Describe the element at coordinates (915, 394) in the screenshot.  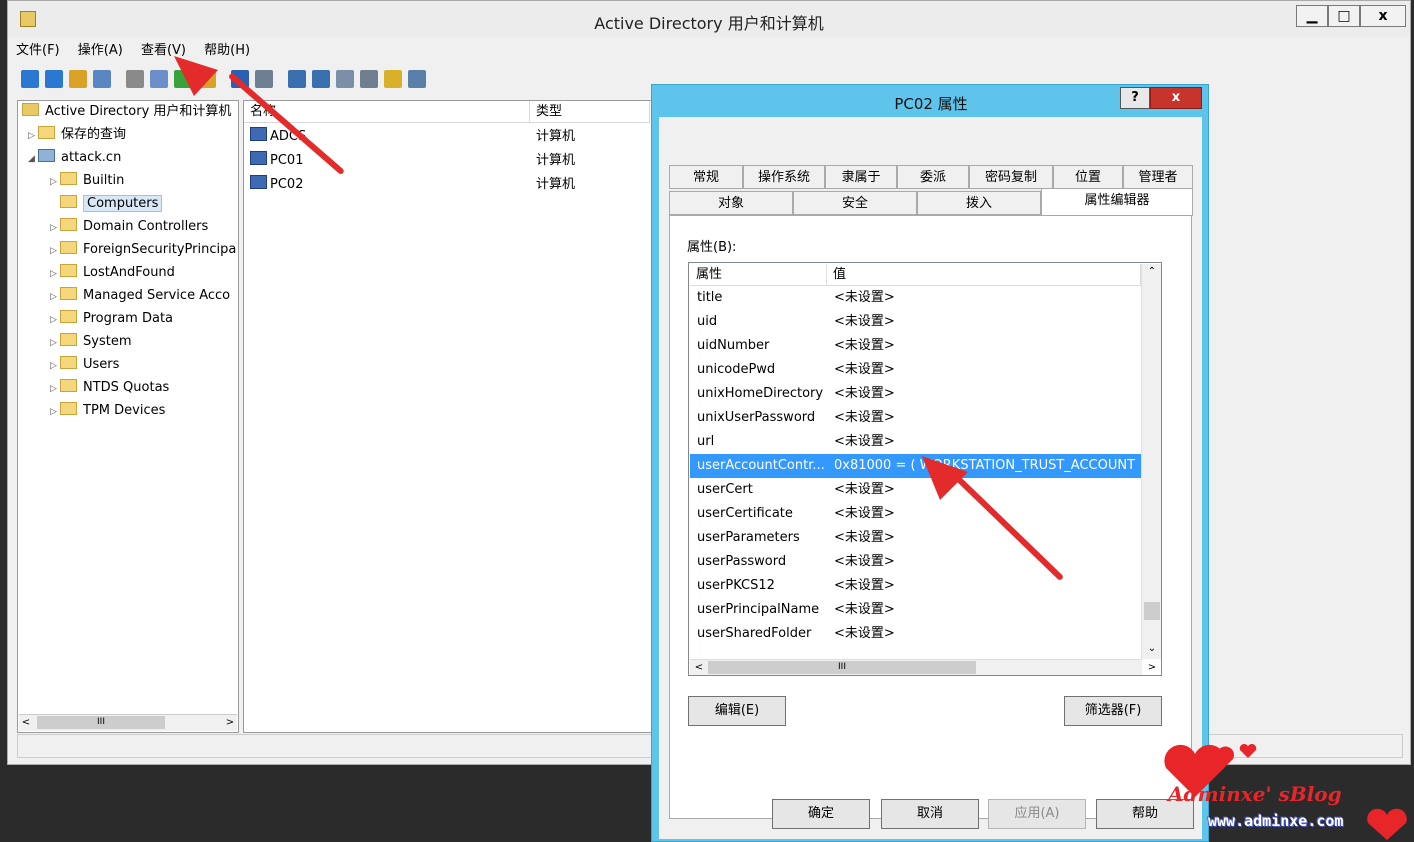
I see `attribute-row: unixHomeDirectory <未设置>` at that location.